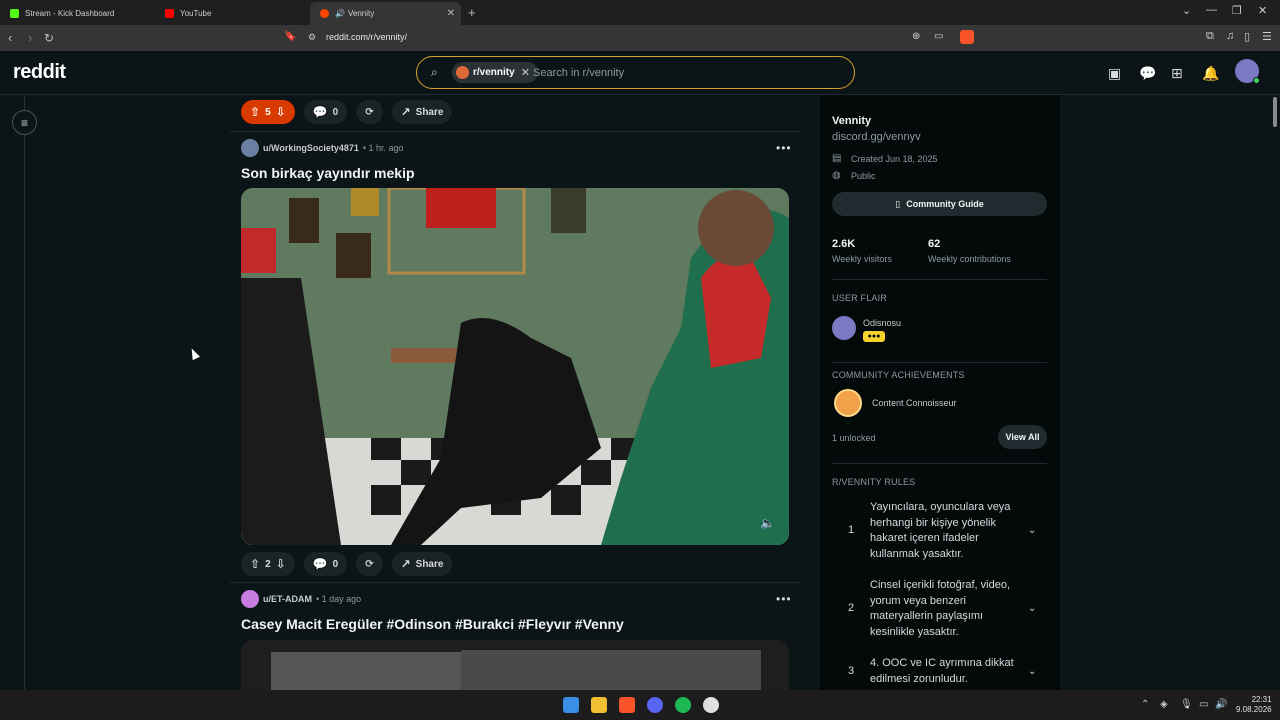 This screenshot has width=1280, height=720. Describe the element at coordinates (627, 705) in the screenshot. I see `brave-icon` at that location.